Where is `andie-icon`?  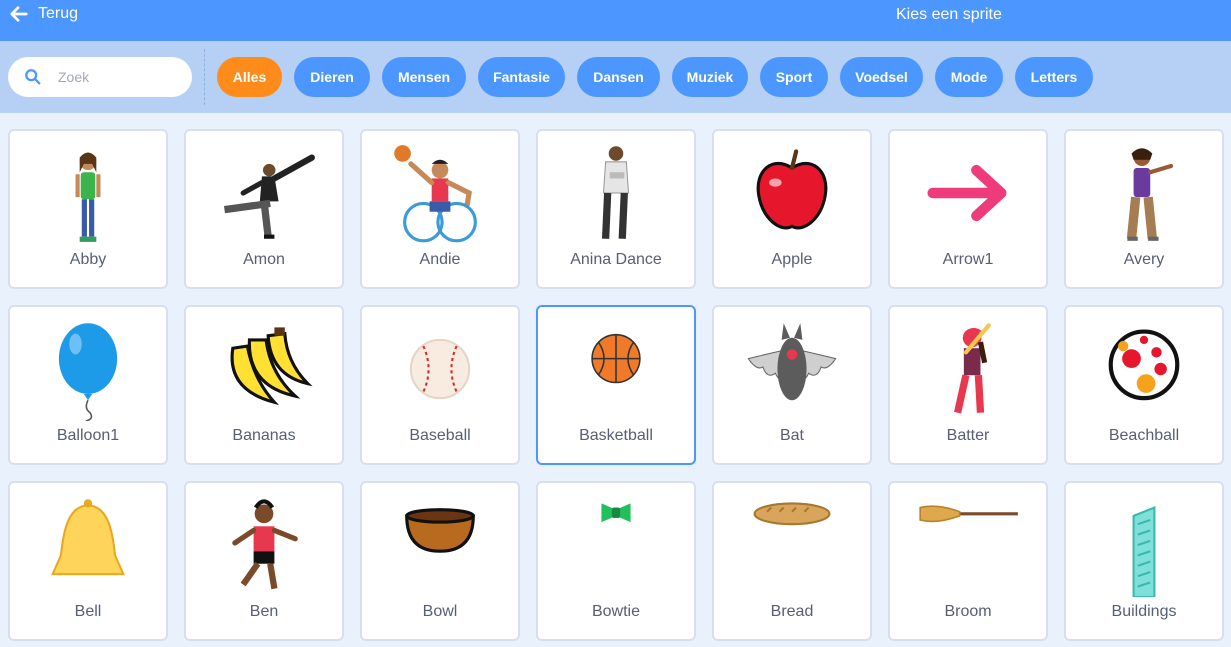 andie-icon is located at coordinates (435, 194).